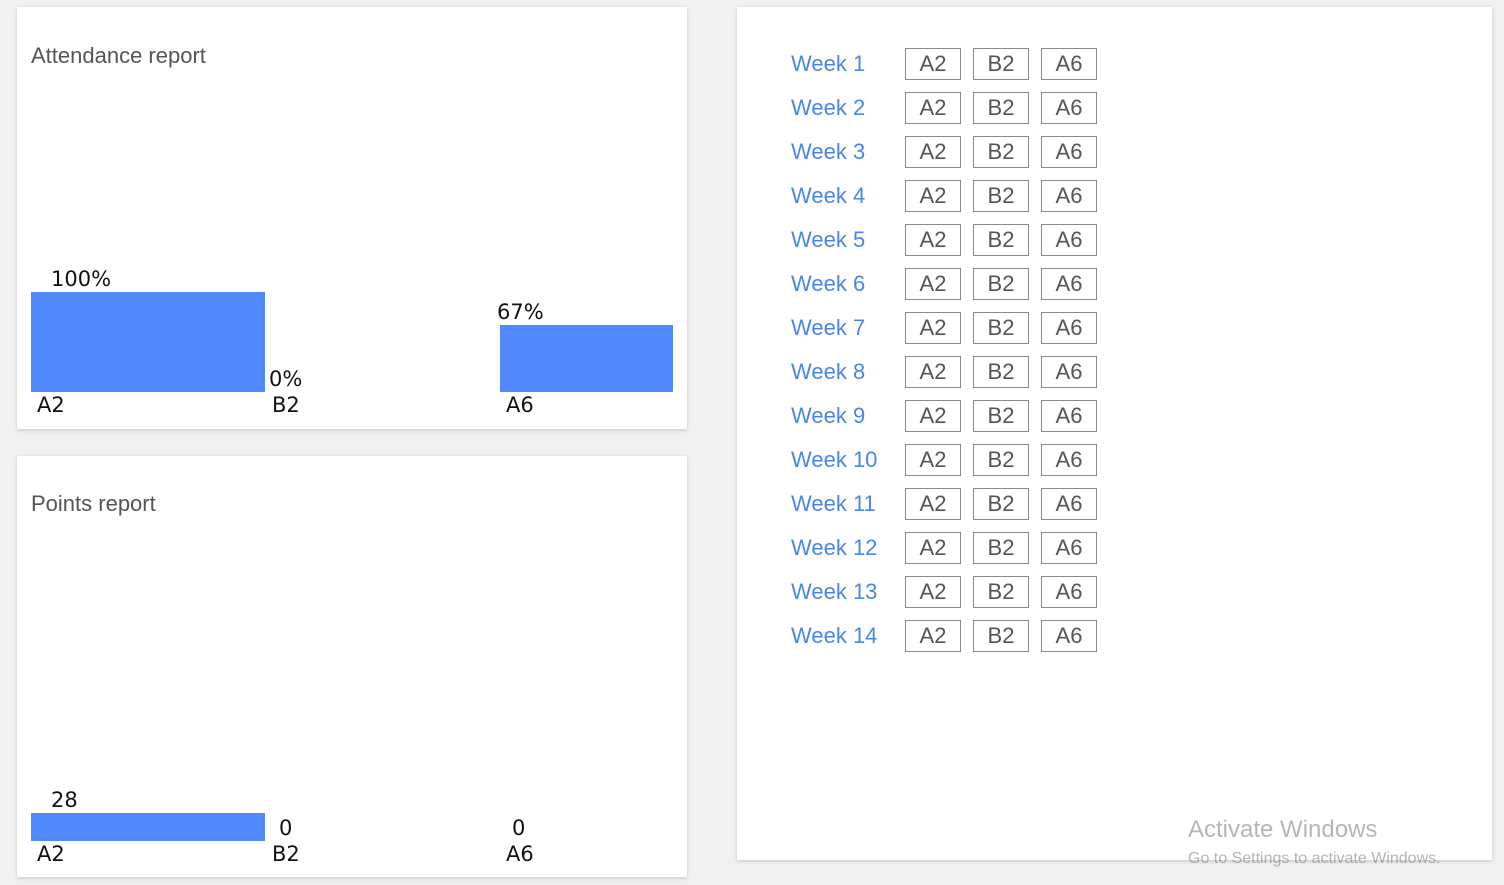 The image size is (1504, 885). I want to click on week-row: Week 11 A2 B2 A6, so click(950, 504).